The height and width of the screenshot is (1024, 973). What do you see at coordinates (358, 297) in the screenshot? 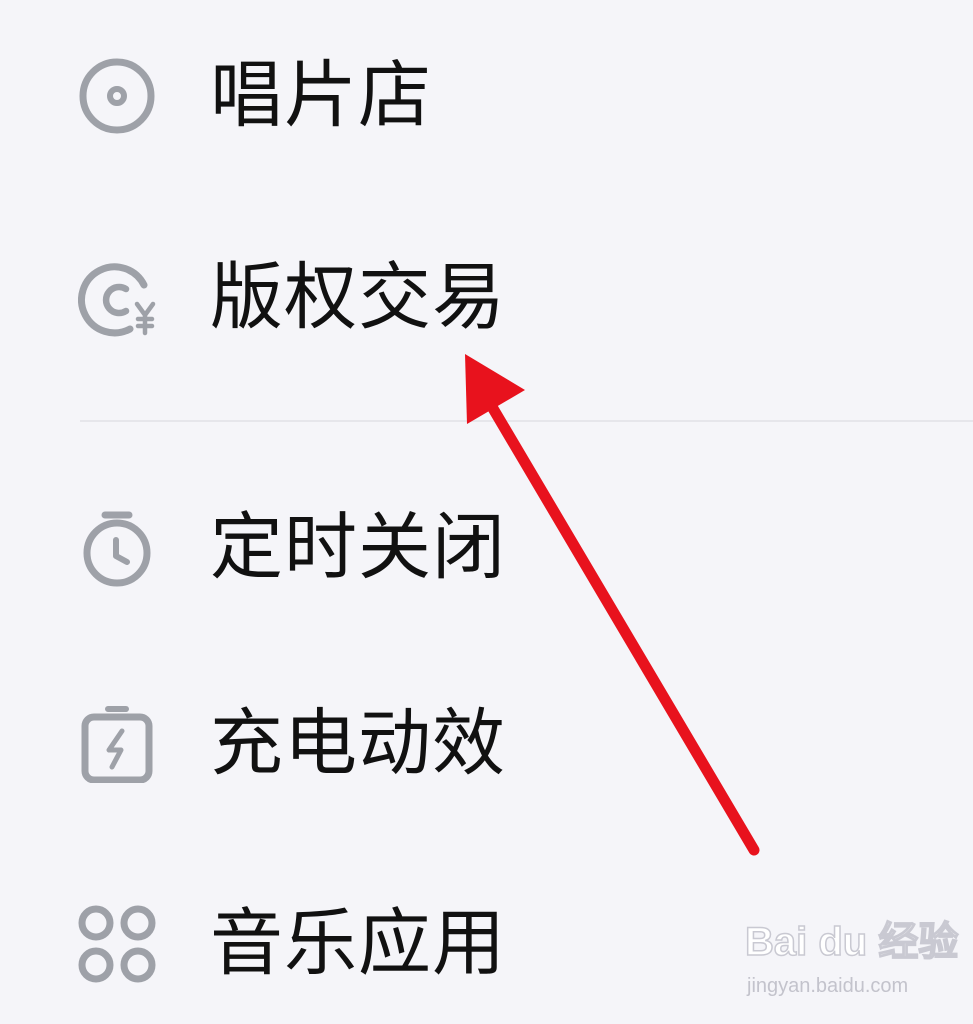
I see `menu-item-label: 版权交易` at bounding box center [358, 297].